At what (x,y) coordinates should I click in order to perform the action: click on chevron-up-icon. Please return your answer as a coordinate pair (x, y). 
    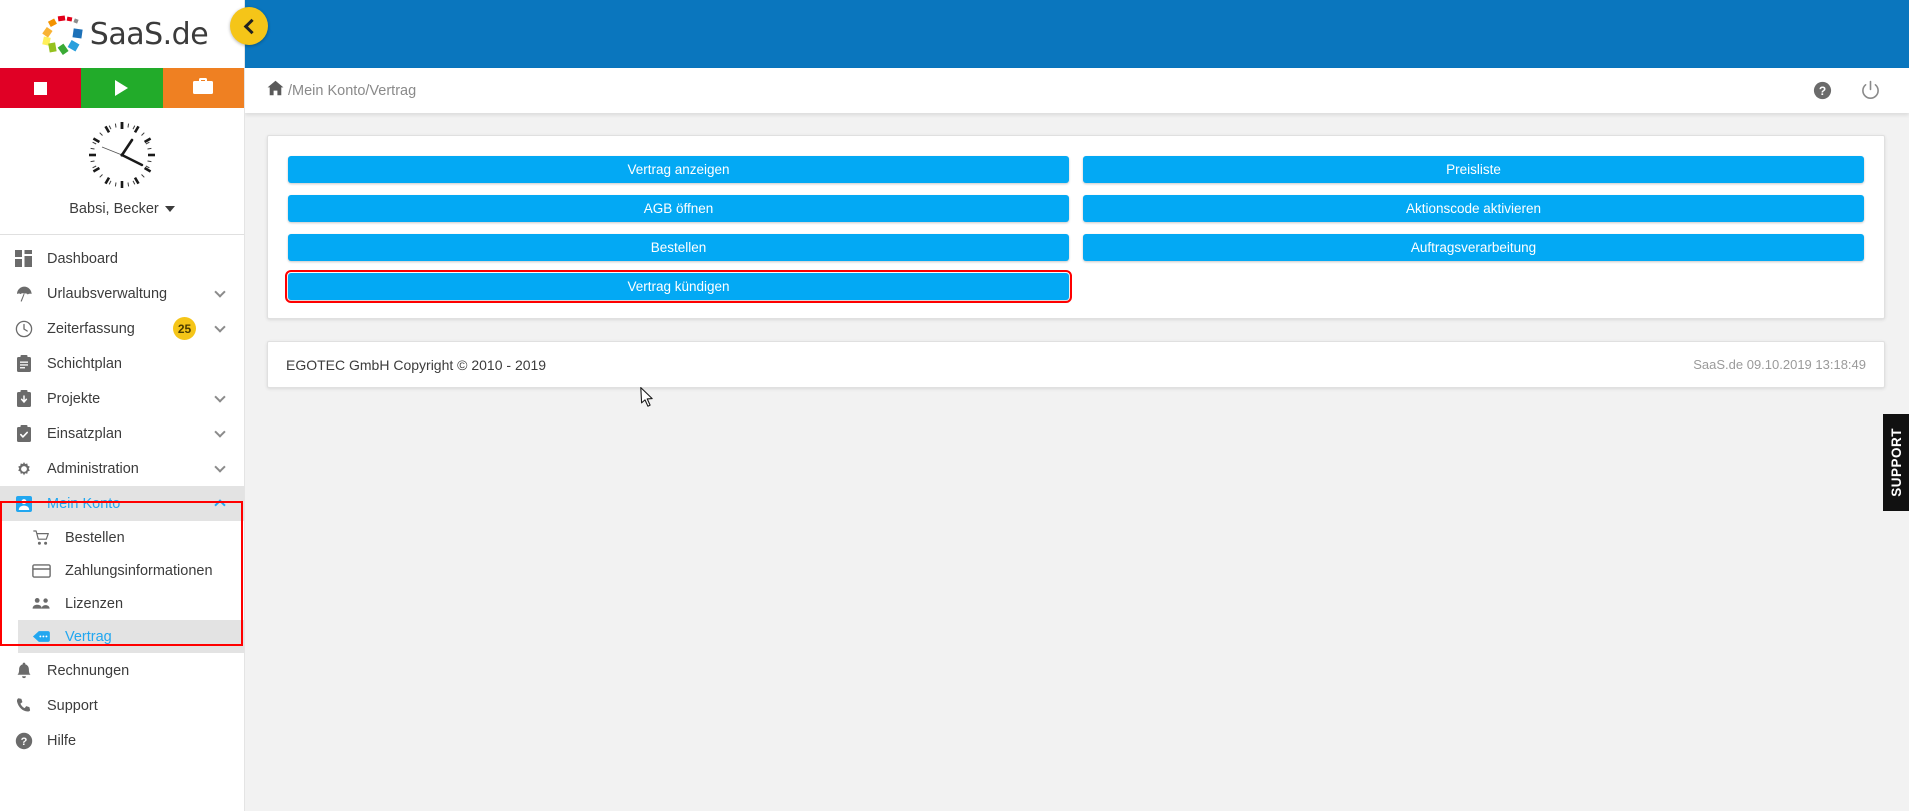
    Looking at the image, I should click on (220, 505).